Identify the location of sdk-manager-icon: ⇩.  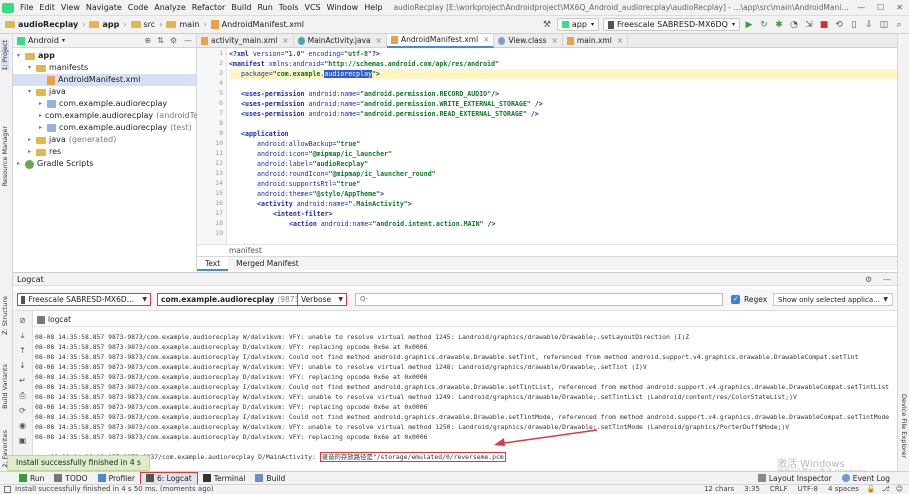
(869, 25).